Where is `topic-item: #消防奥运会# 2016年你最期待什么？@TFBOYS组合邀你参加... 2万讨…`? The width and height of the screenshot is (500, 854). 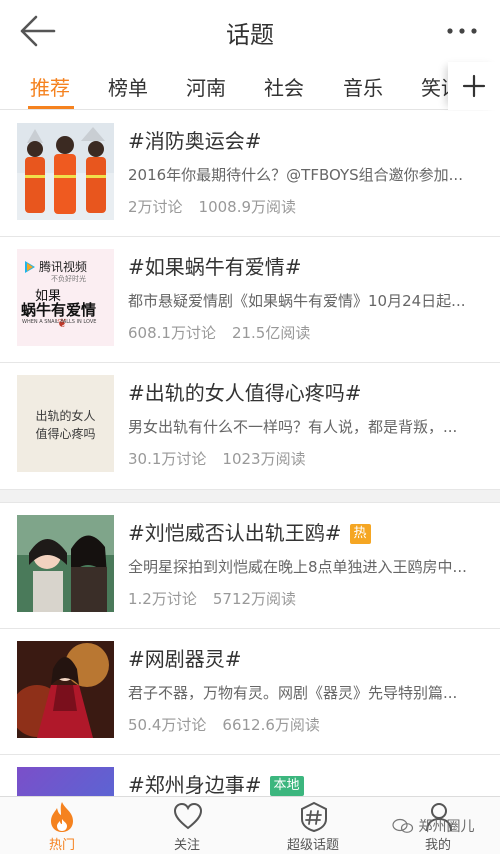
topic-item: #消防奥运会# 2016年你最期待什么？@TFBOYS组合邀你参加... 2万讨… is located at coordinates (250, 174).